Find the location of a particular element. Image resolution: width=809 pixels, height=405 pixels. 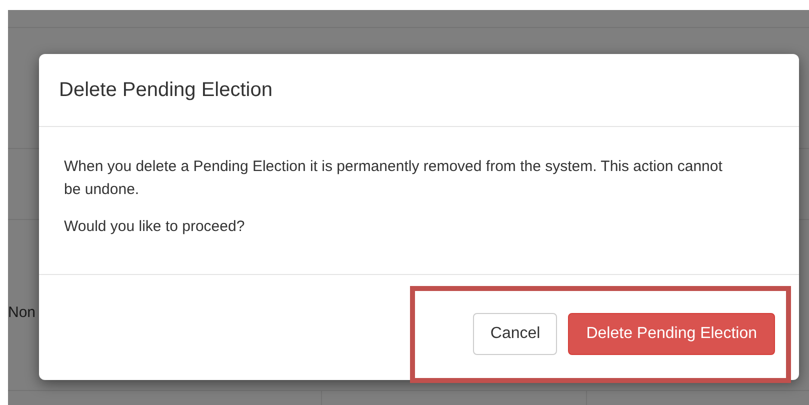

table-cell-text: Non is located at coordinates (22, 312).